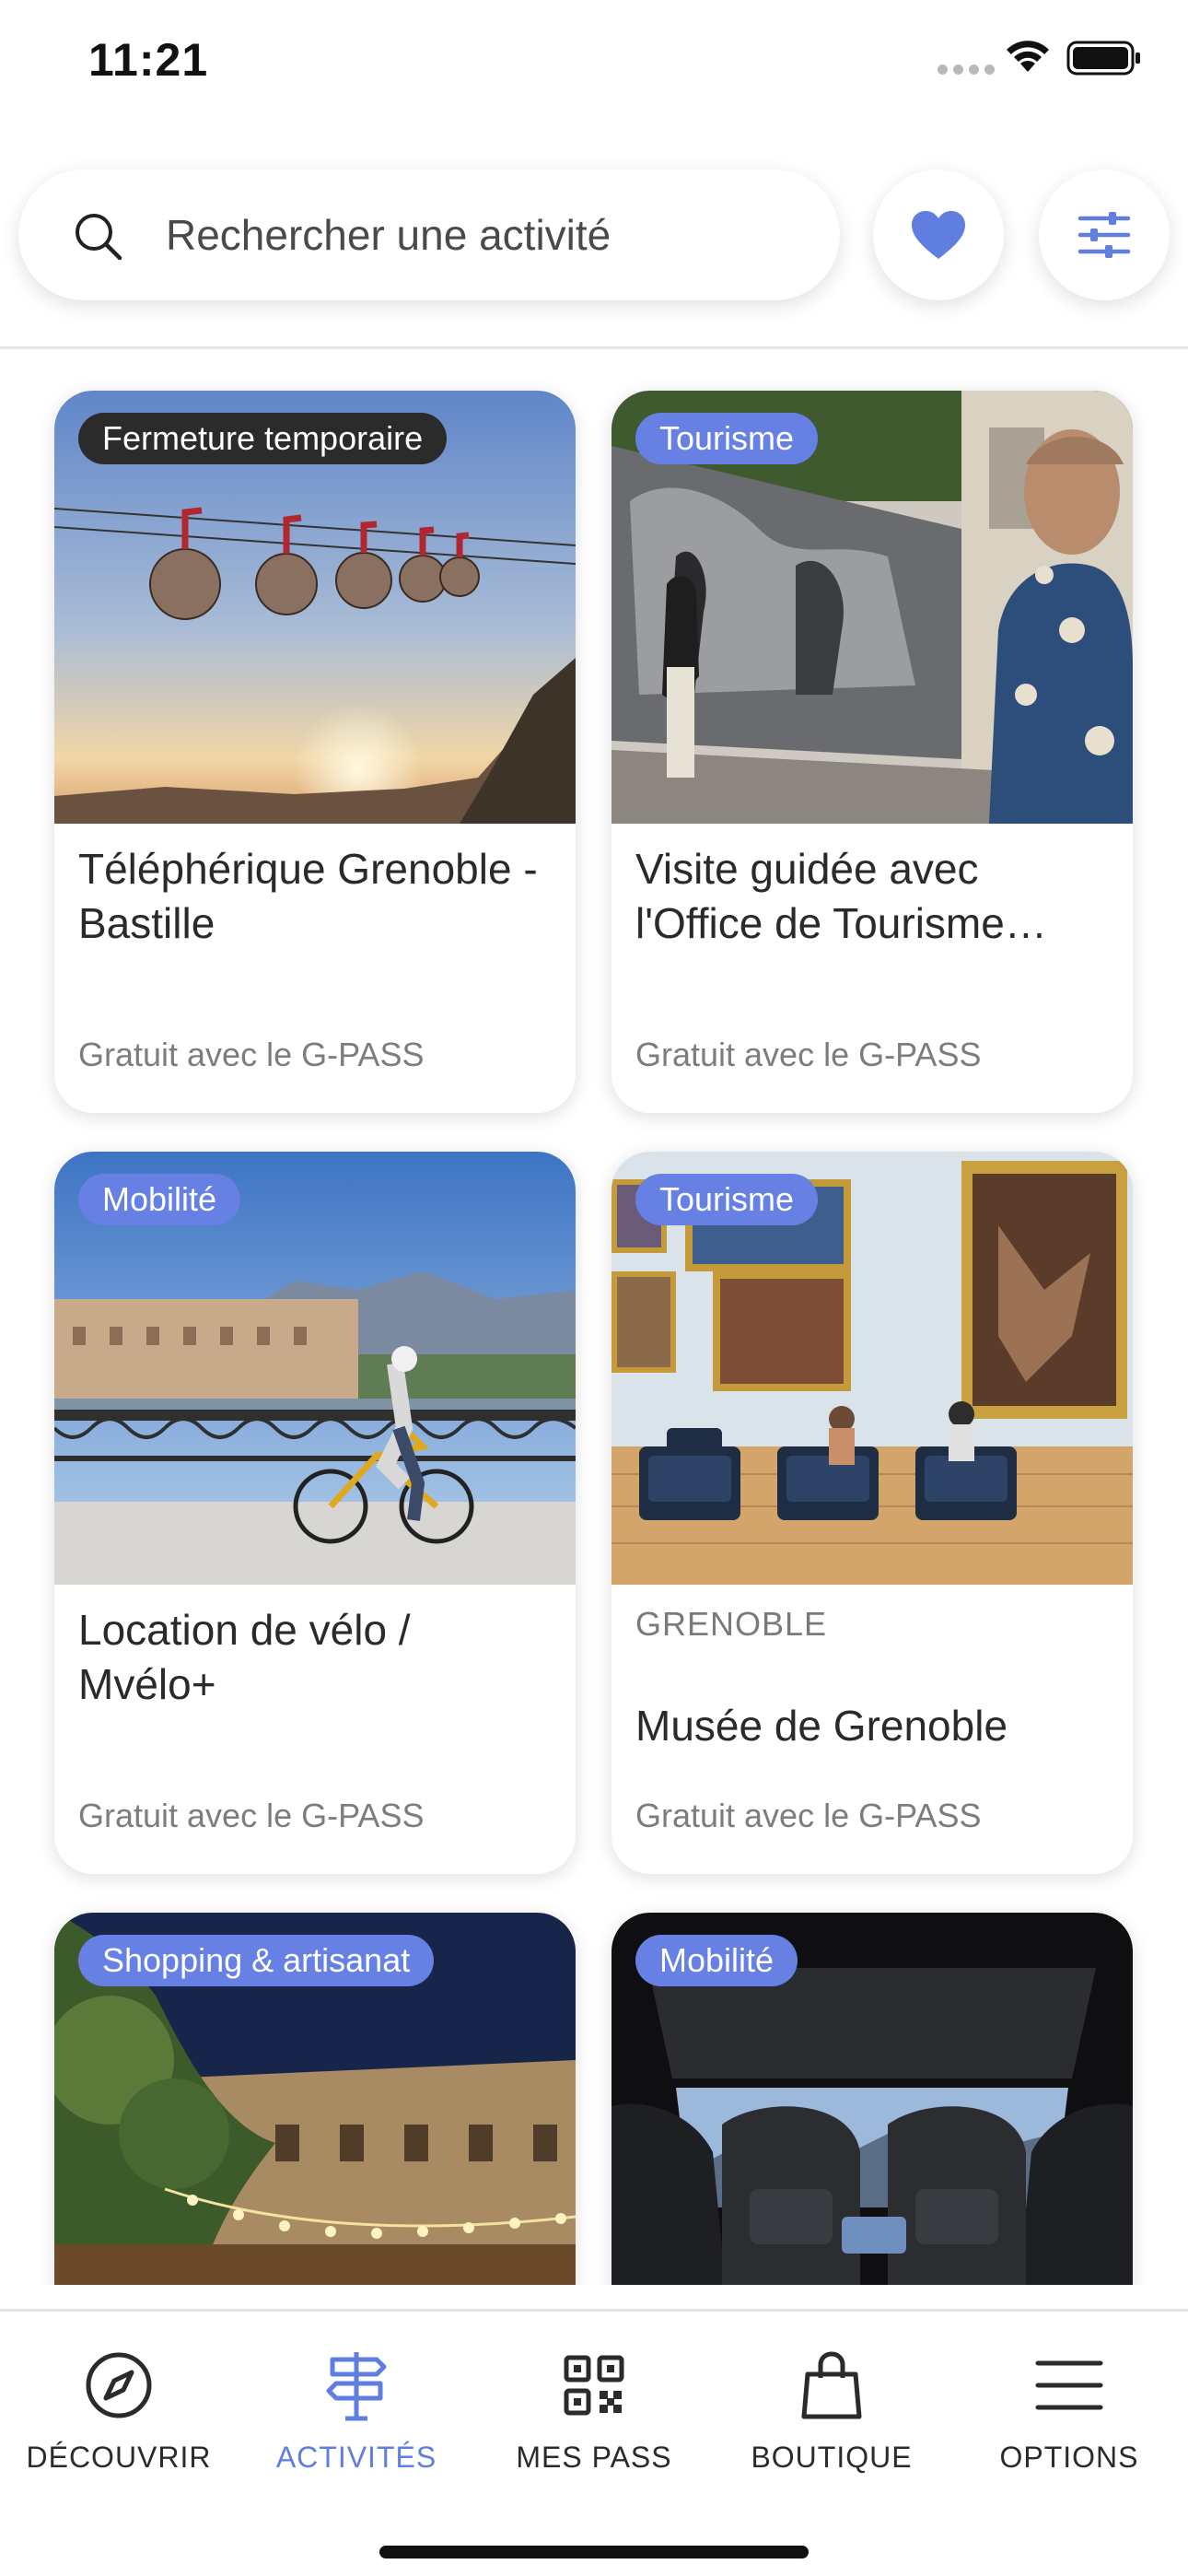 This screenshot has height=2576, width=1188. I want to click on heart-icon, so click(938, 235).